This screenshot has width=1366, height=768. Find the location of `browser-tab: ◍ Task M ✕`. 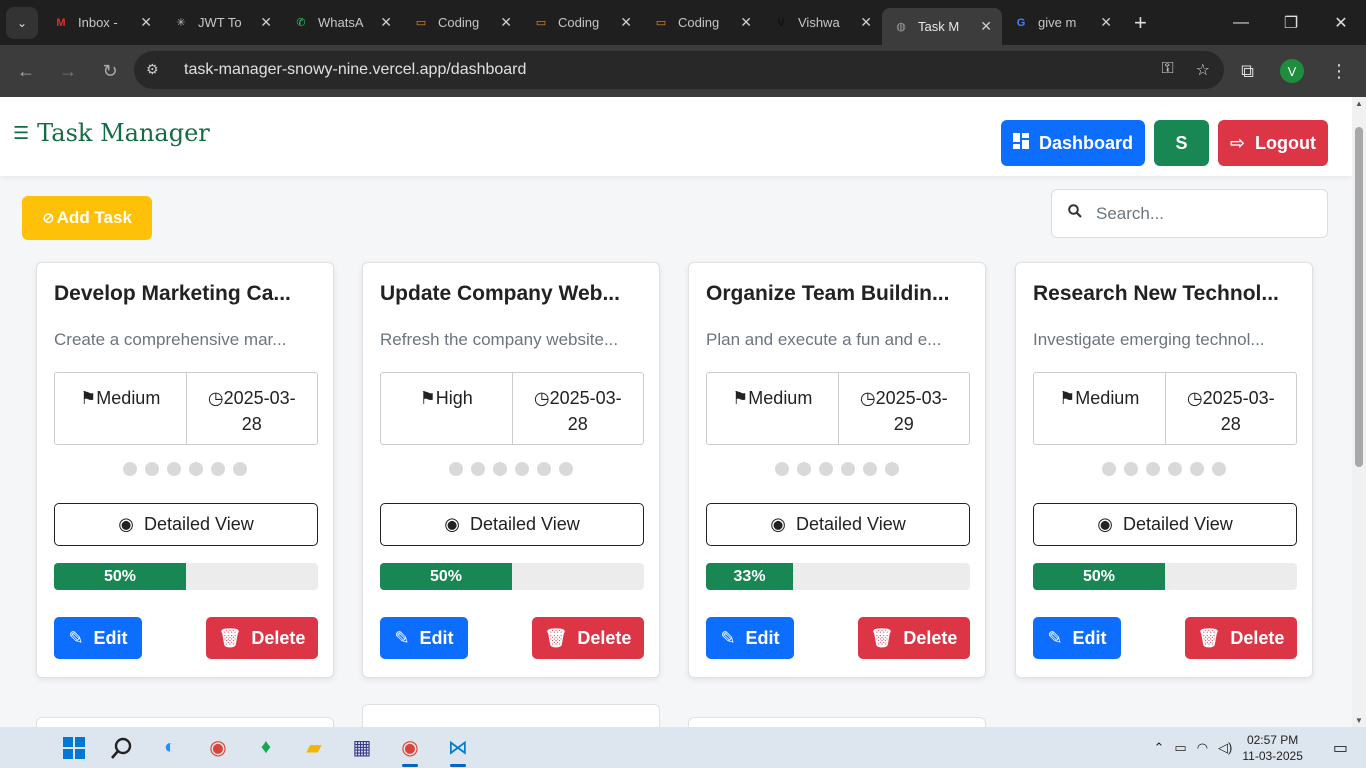

browser-tab: ◍ Task M ✕ is located at coordinates (942, 26).